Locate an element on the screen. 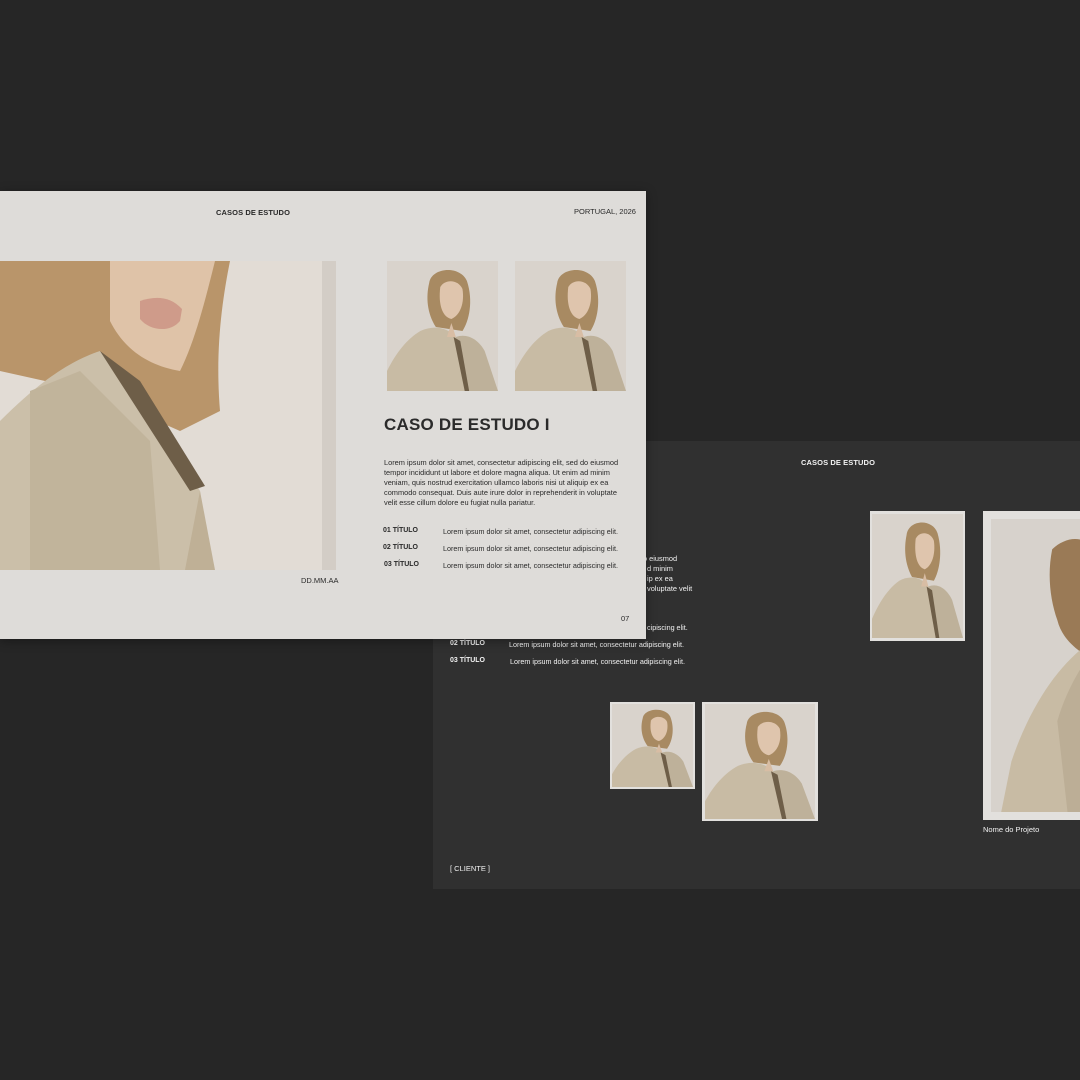 The height and width of the screenshot is (1080, 1080). back-item-label: 03 TÍTULO is located at coordinates (468, 660).